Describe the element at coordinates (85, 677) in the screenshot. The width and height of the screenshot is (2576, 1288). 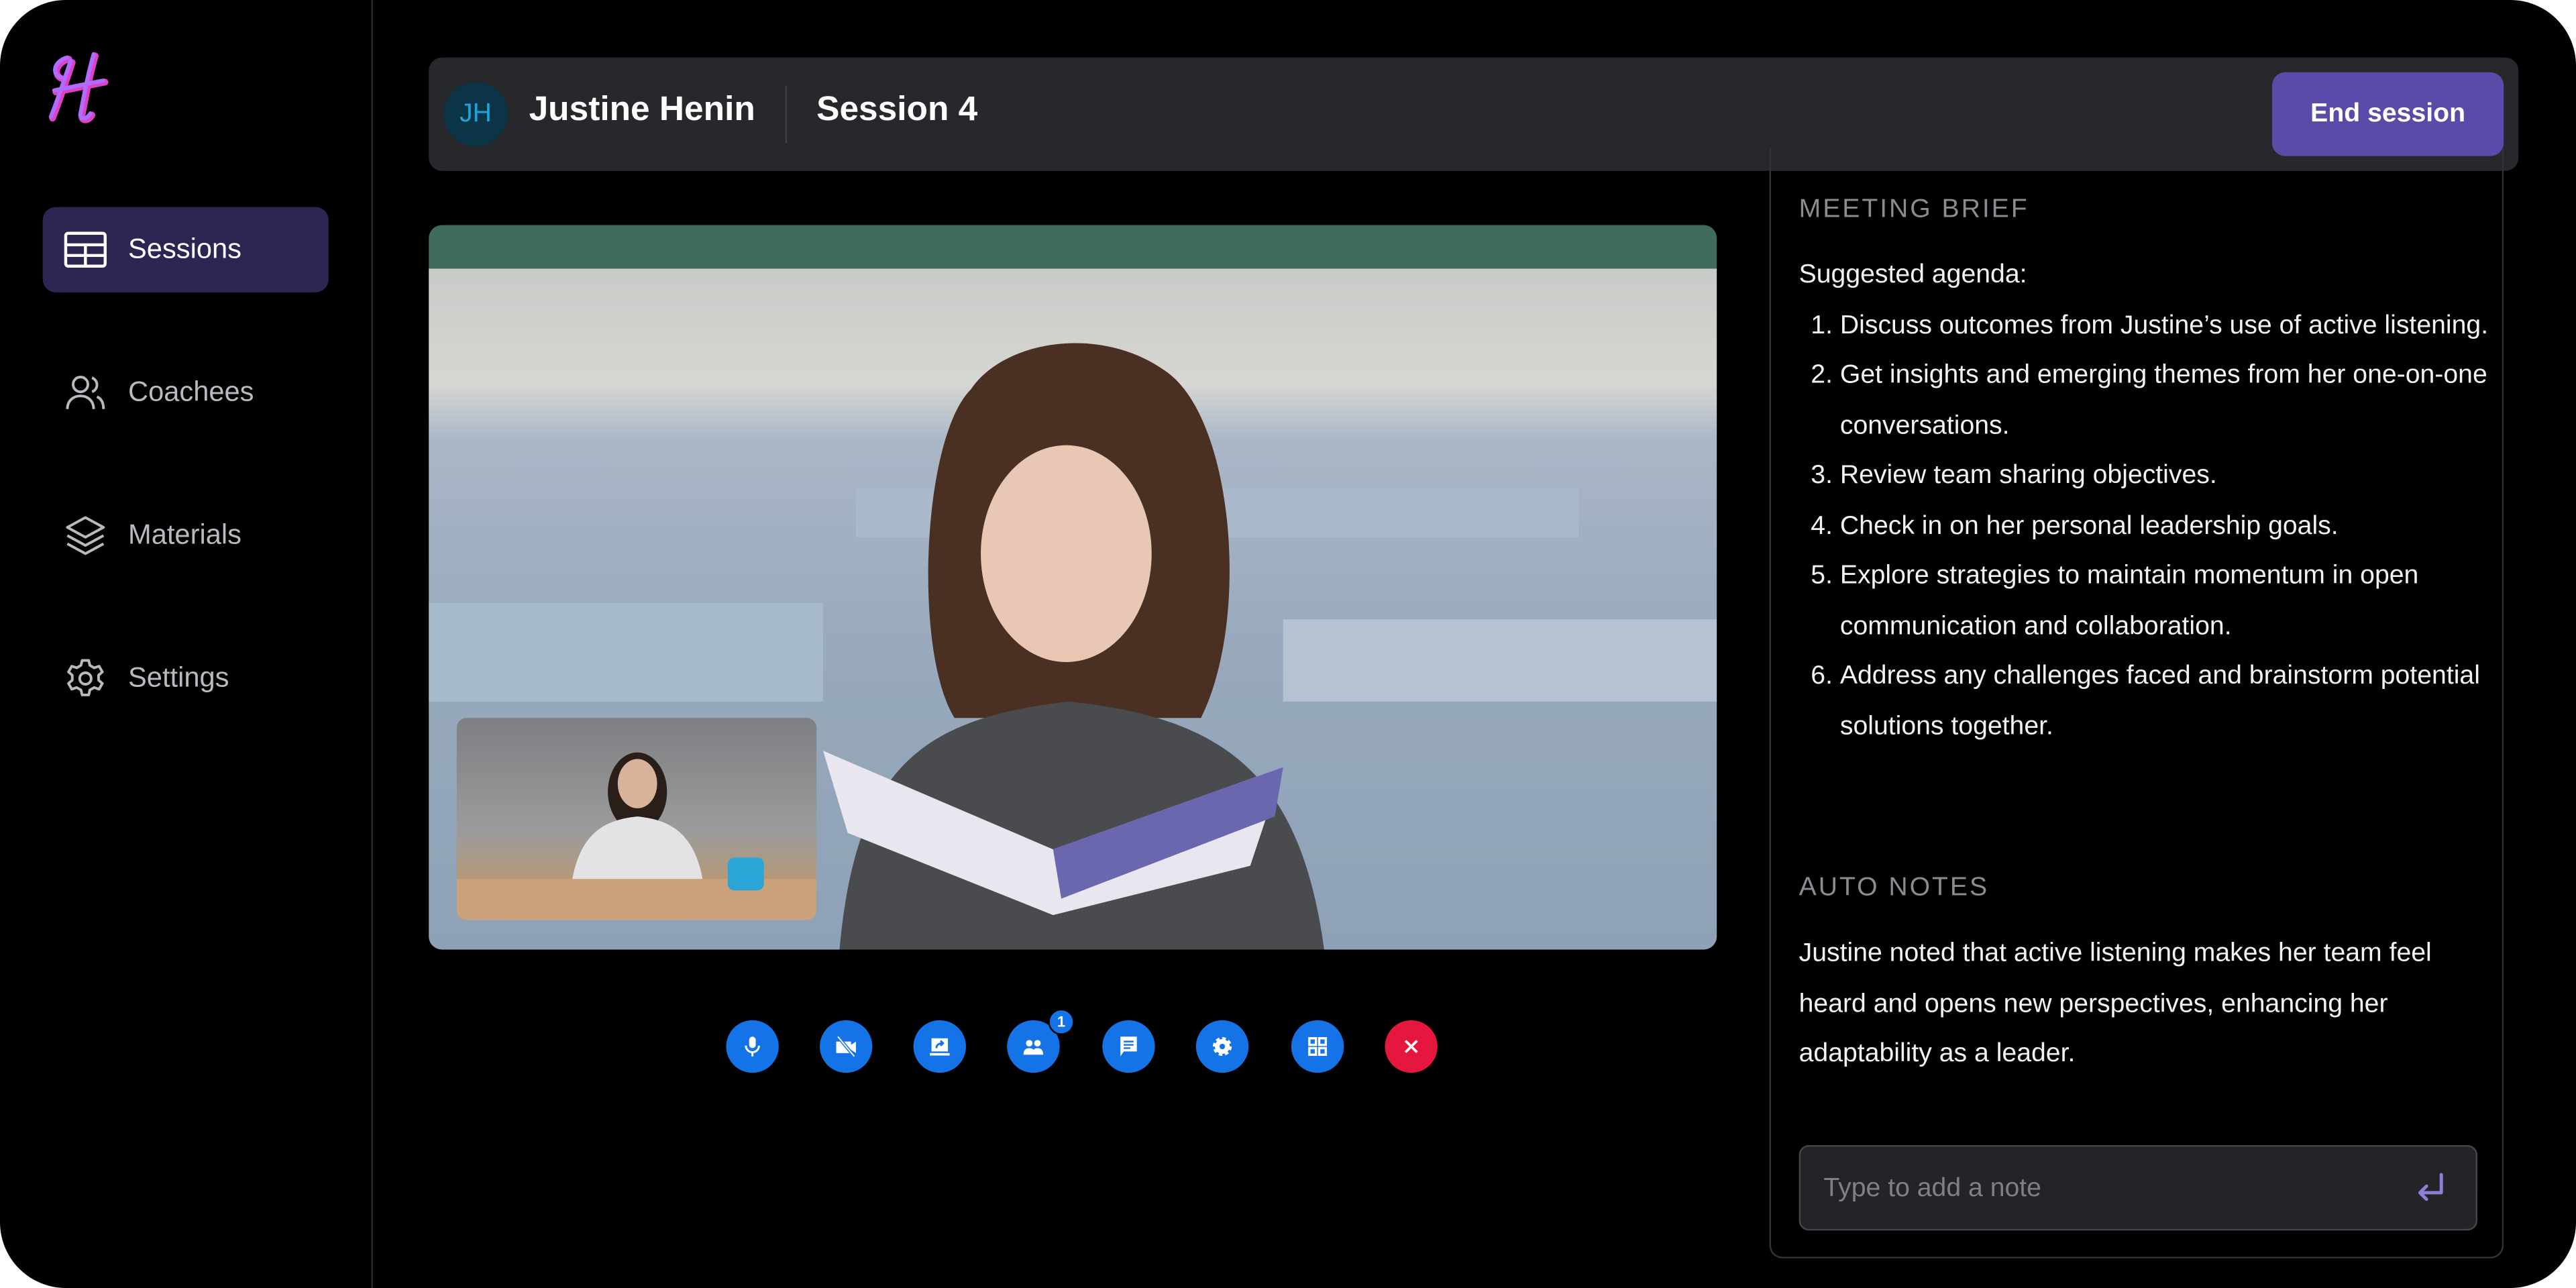
I see `gear-icon` at that location.